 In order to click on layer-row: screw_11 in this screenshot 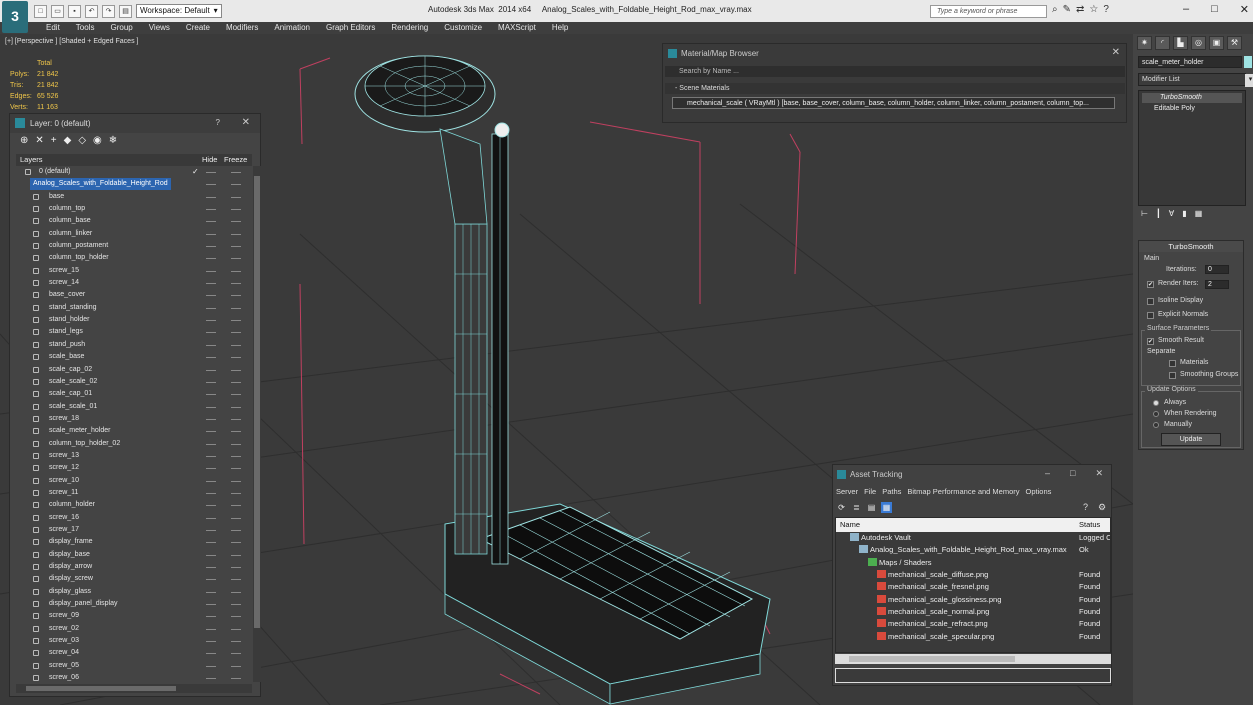, I will do `click(134, 493)`.